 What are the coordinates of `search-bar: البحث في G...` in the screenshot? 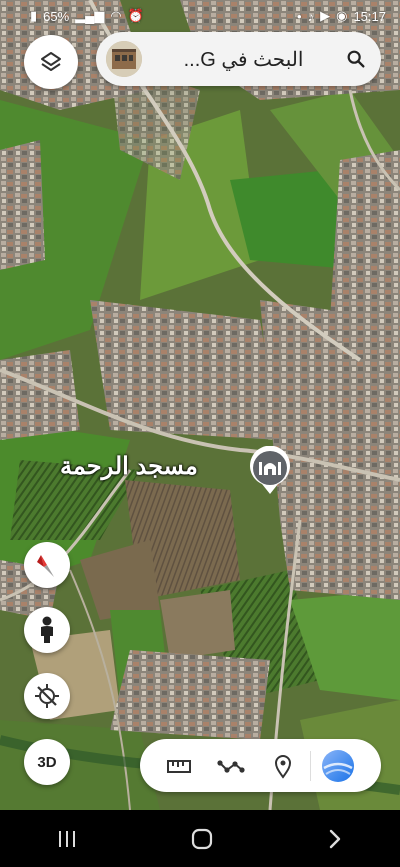 It's located at (238, 59).